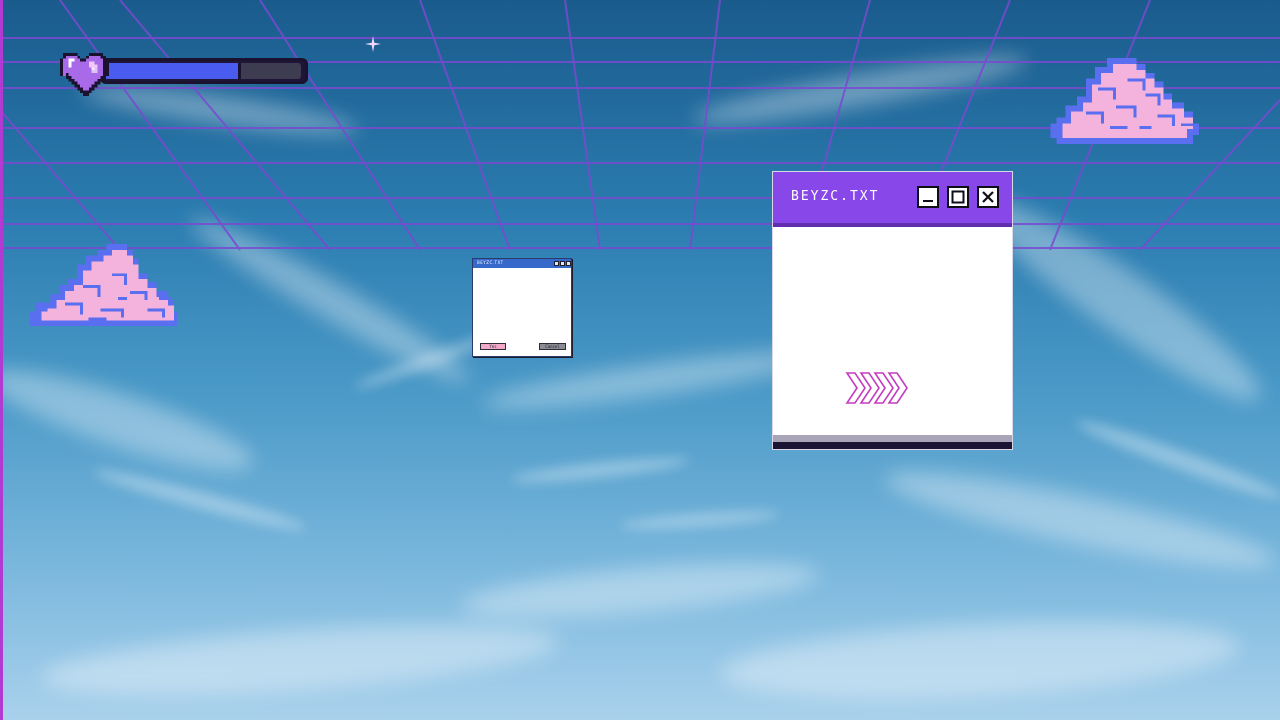 The image size is (1280, 720). What do you see at coordinates (493, 346) in the screenshot?
I see `yes-button: Yes` at bounding box center [493, 346].